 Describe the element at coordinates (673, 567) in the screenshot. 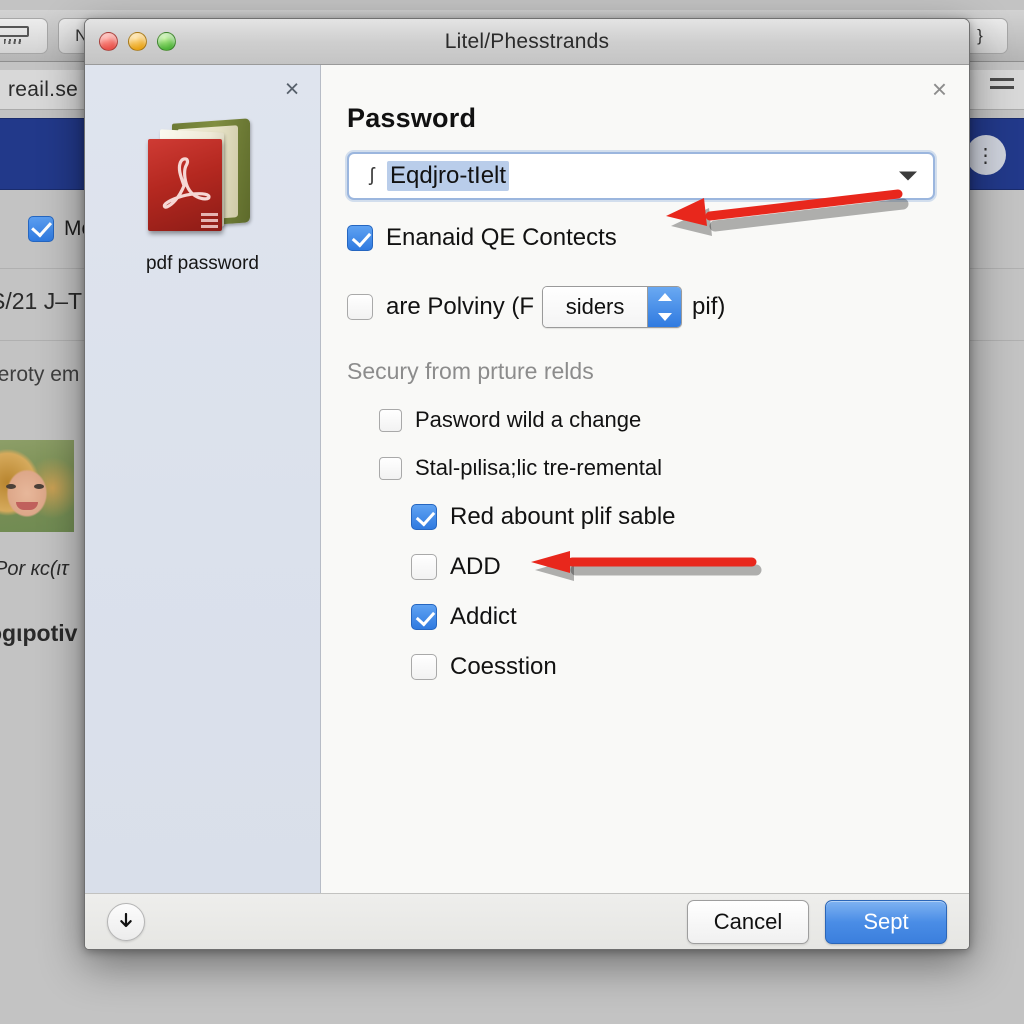

I see `nested-option-row: ADD` at that location.